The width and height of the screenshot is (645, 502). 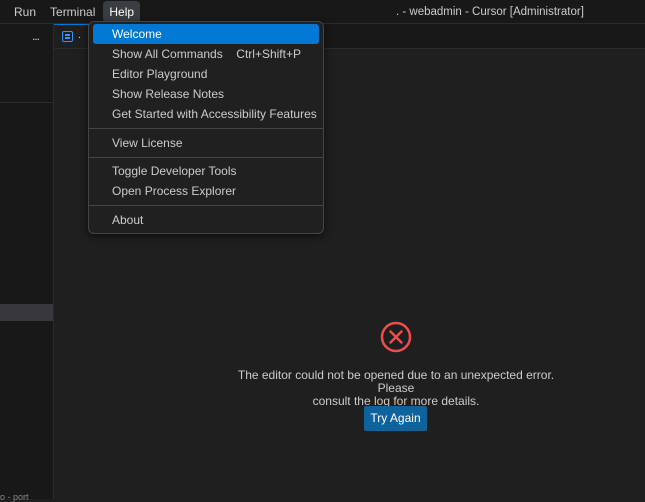 What do you see at coordinates (214, 114) in the screenshot?
I see `menu-item-label: Get Started with Accessibility Features` at bounding box center [214, 114].